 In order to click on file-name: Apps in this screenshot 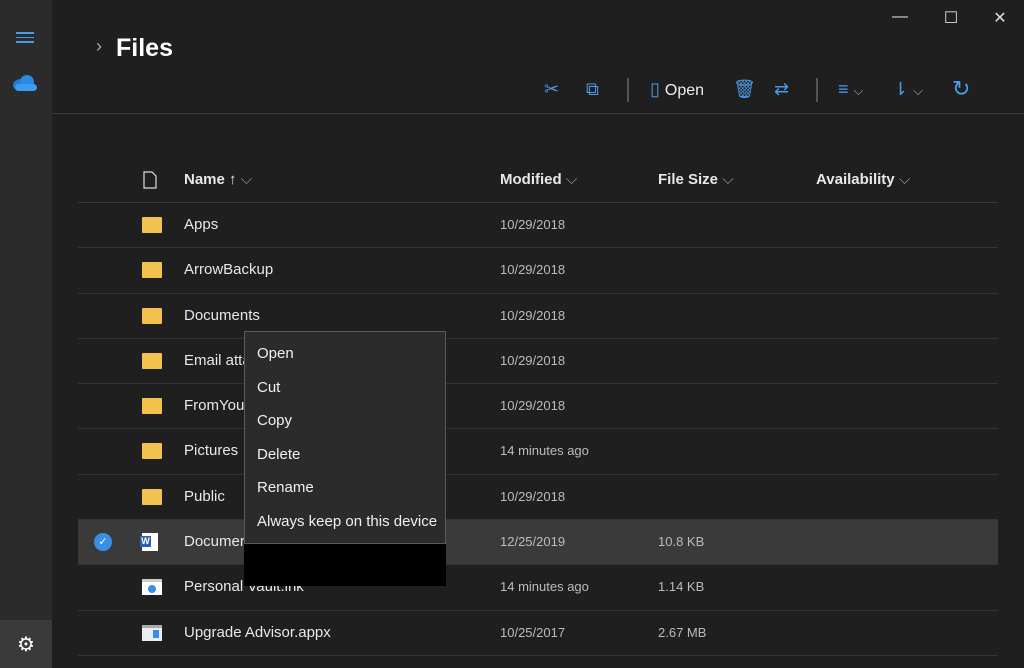, I will do `click(201, 224)`.